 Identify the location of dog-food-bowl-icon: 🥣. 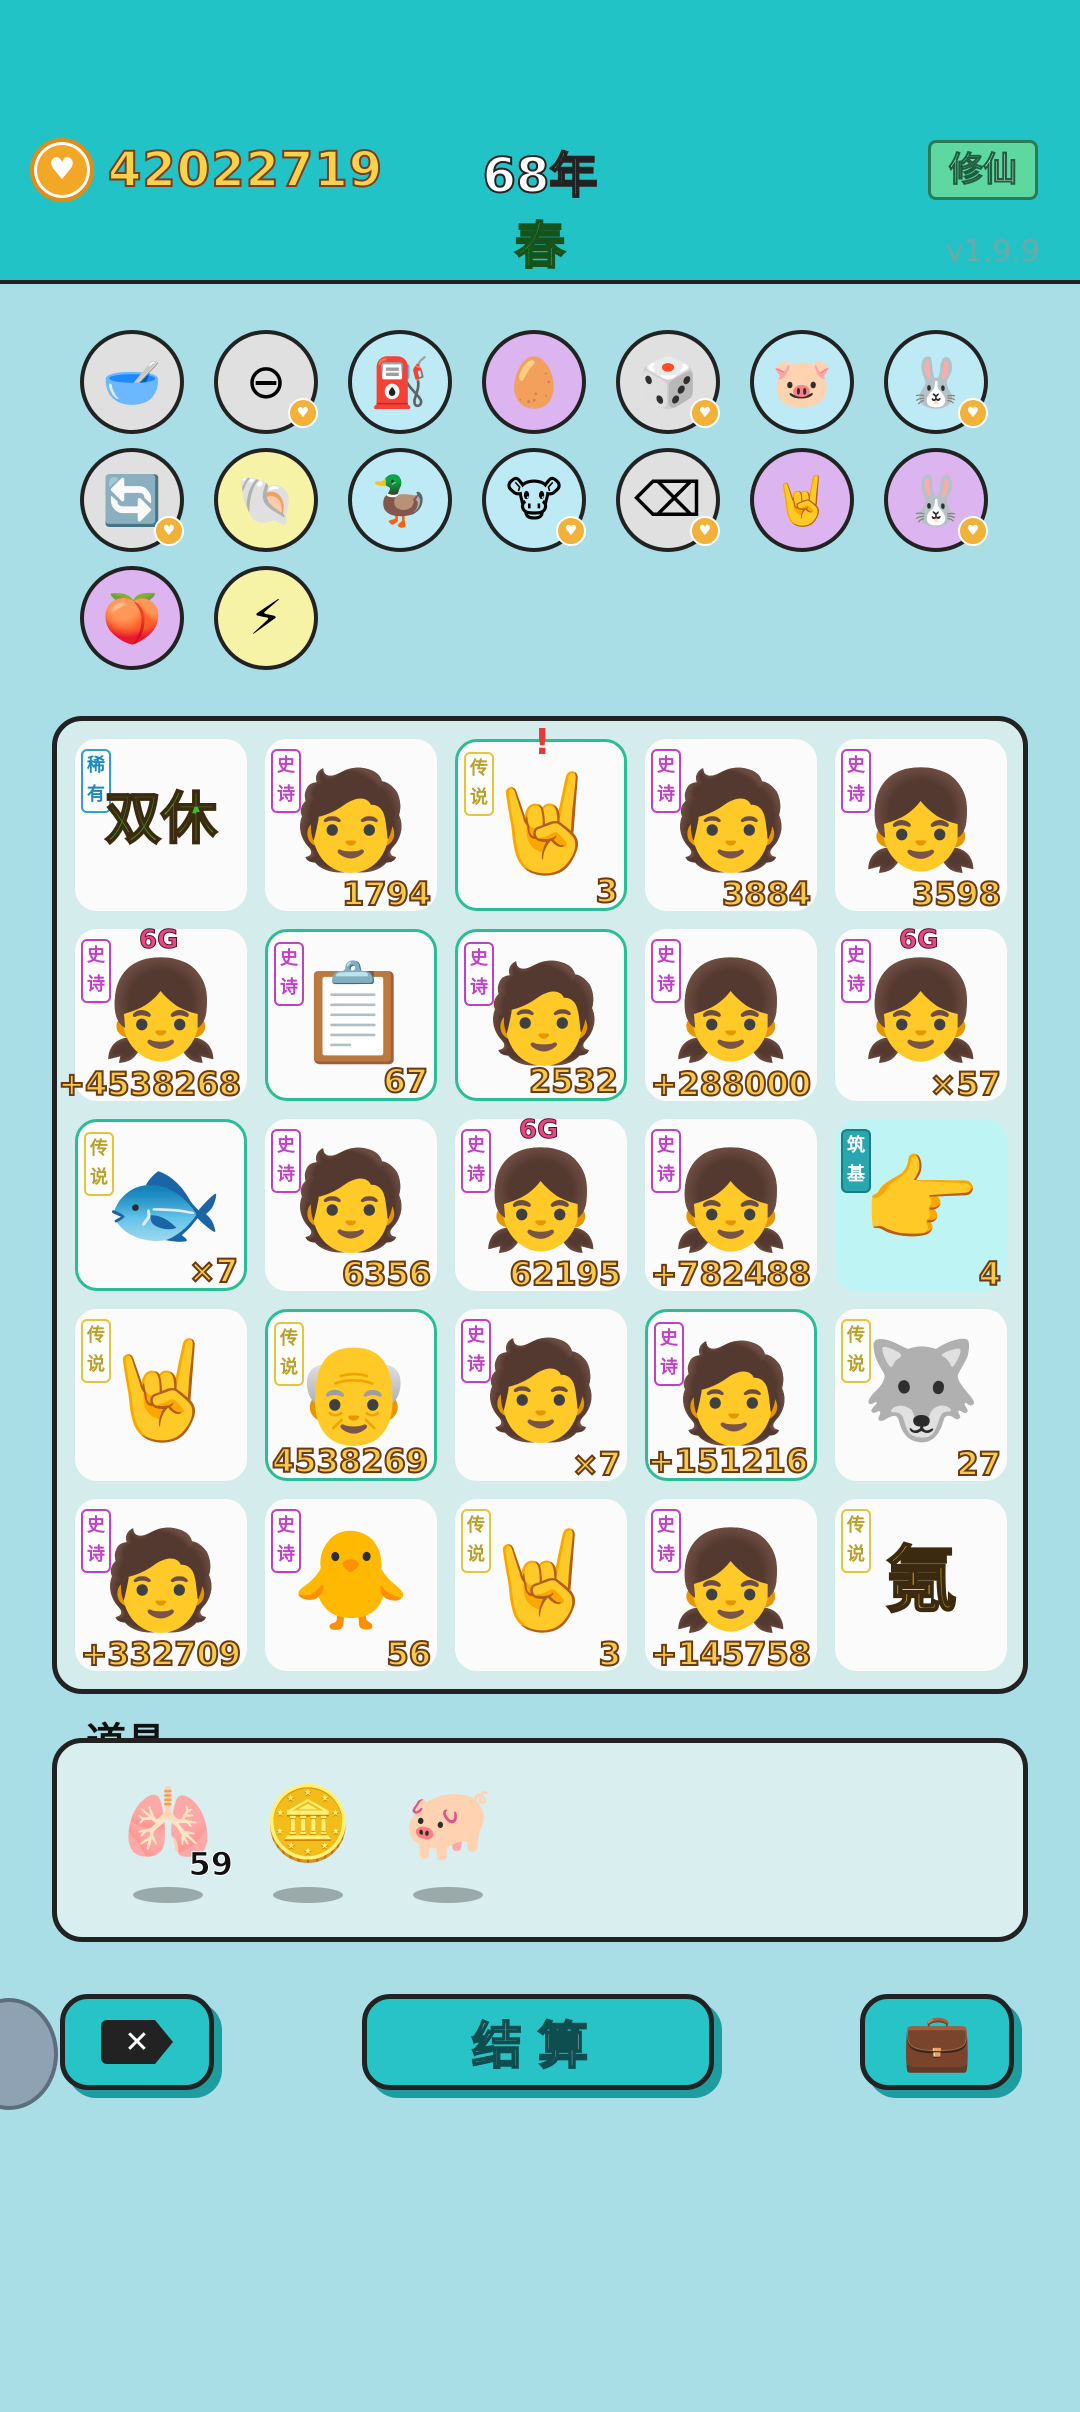
(132, 382).